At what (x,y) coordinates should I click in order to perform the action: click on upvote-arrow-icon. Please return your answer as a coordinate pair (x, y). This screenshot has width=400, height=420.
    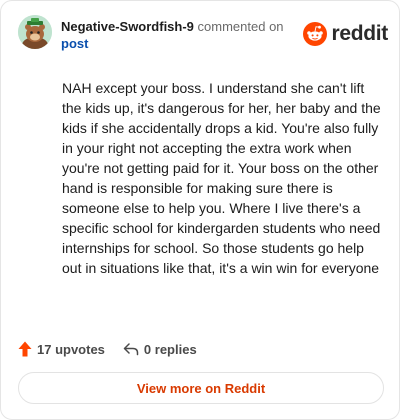
    Looking at the image, I should click on (25, 349).